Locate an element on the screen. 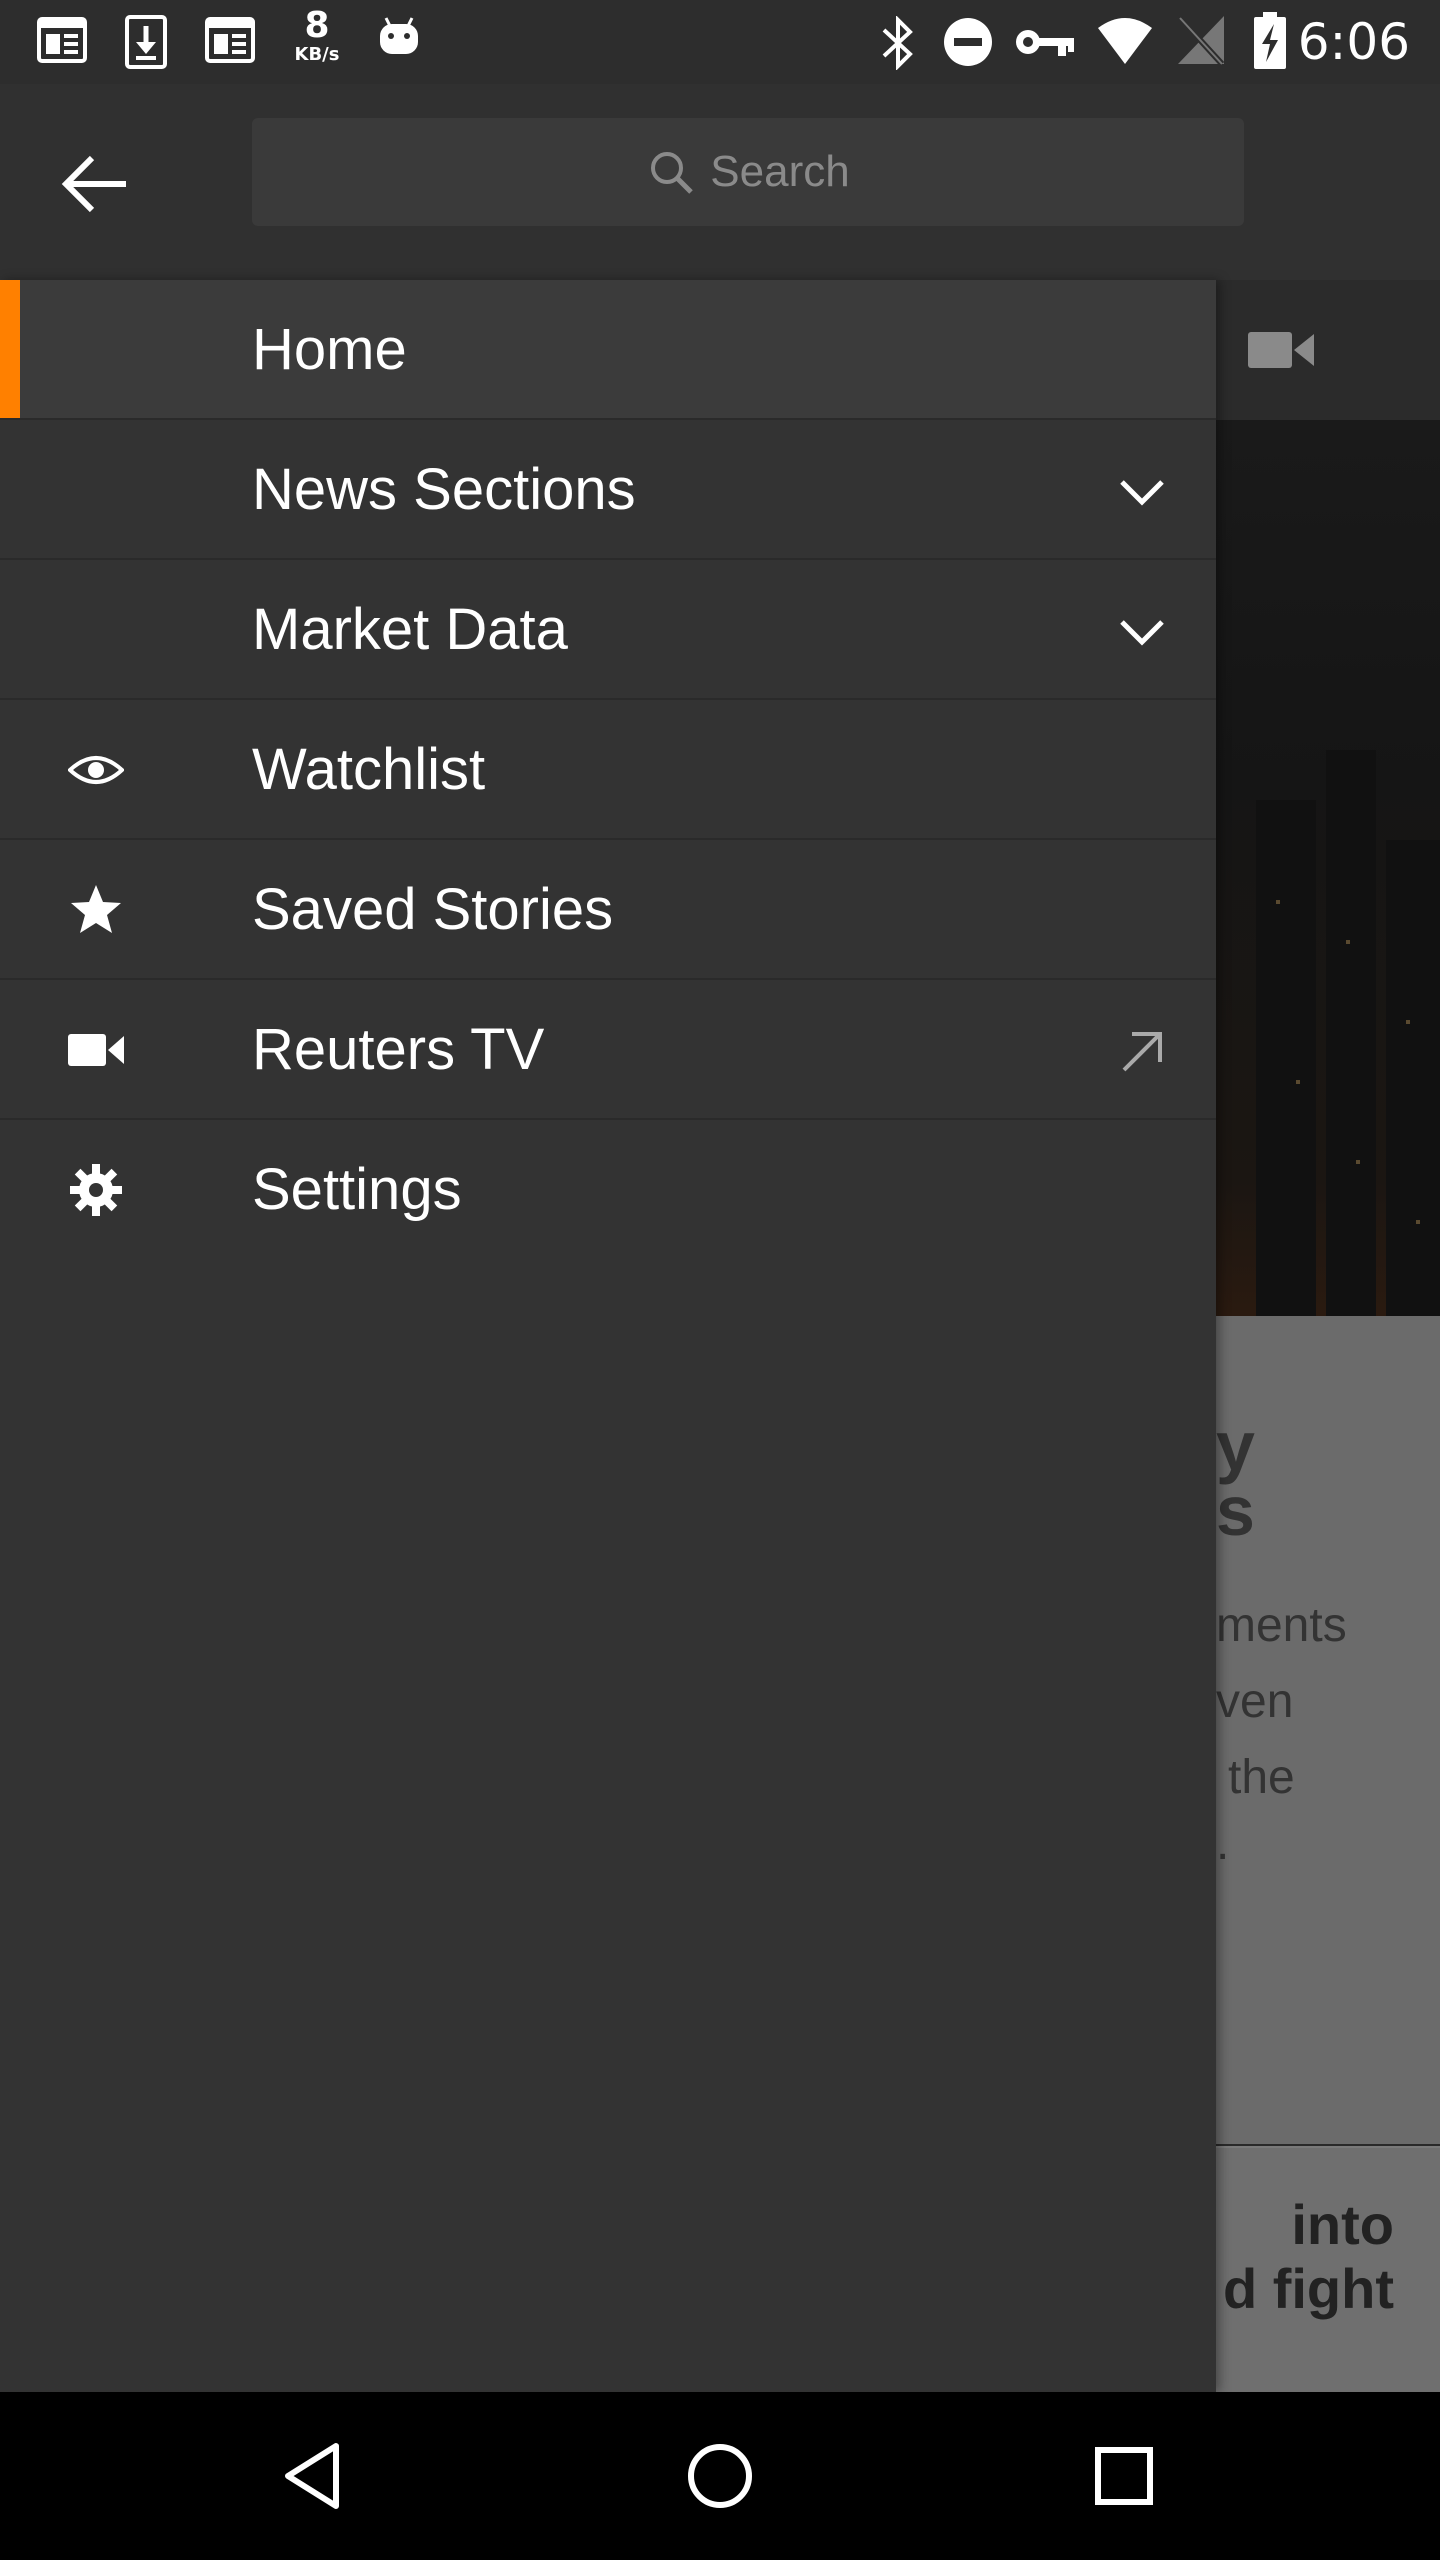 The height and width of the screenshot is (2560, 1440). menu-item-label: News Sections is located at coordinates (444, 489).